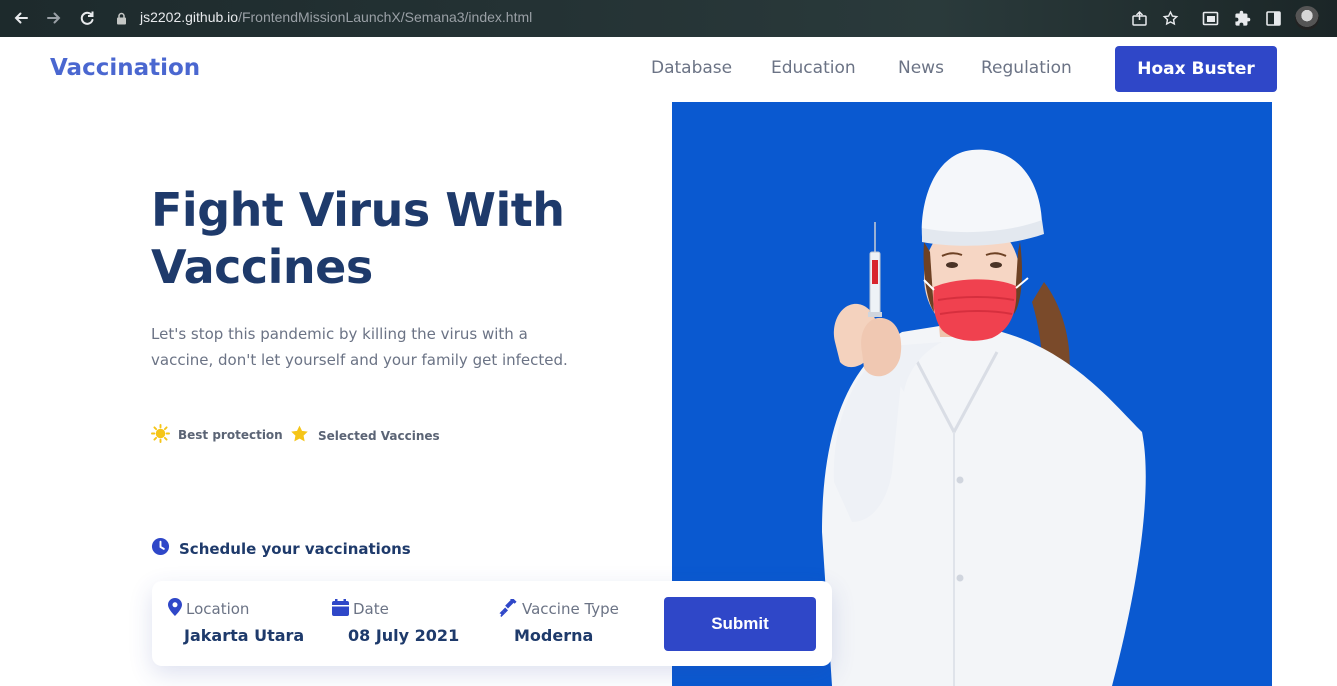 This screenshot has height=686, width=1337. I want to click on vaccine-type-value: Moderna, so click(554, 635).